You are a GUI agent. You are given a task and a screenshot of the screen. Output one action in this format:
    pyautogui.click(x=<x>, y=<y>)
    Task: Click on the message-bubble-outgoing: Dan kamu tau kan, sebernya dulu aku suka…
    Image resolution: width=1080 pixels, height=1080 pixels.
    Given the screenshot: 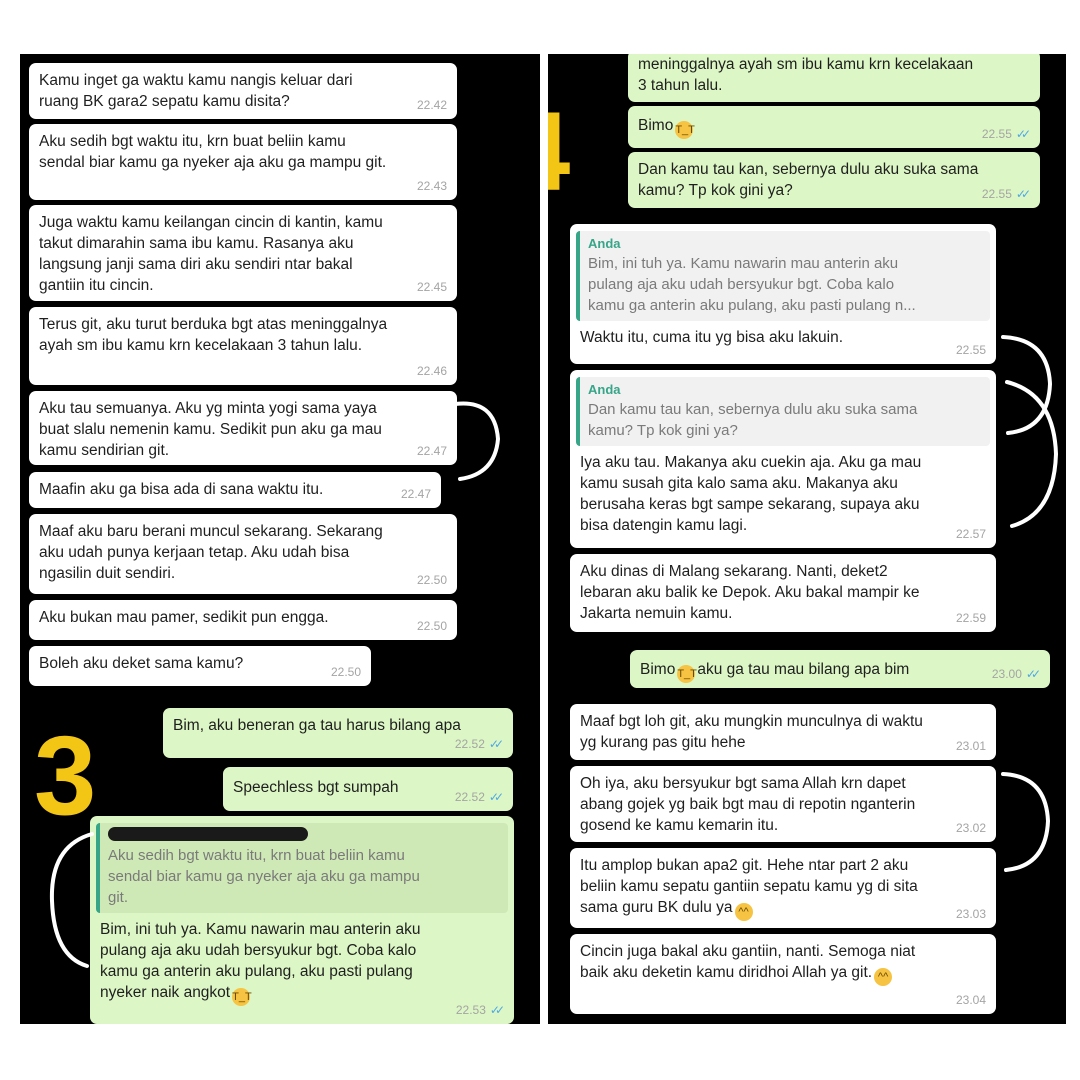 What is the action you would take?
    pyautogui.click(x=834, y=180)
    